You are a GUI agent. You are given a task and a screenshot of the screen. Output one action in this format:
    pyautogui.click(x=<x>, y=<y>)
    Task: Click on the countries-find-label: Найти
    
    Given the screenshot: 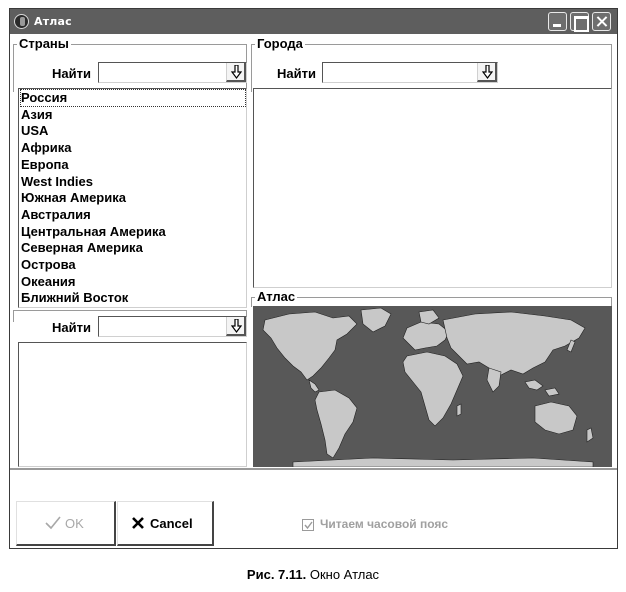 What is the action you would take?
    pyautogui.click(x=71, y=73)
    